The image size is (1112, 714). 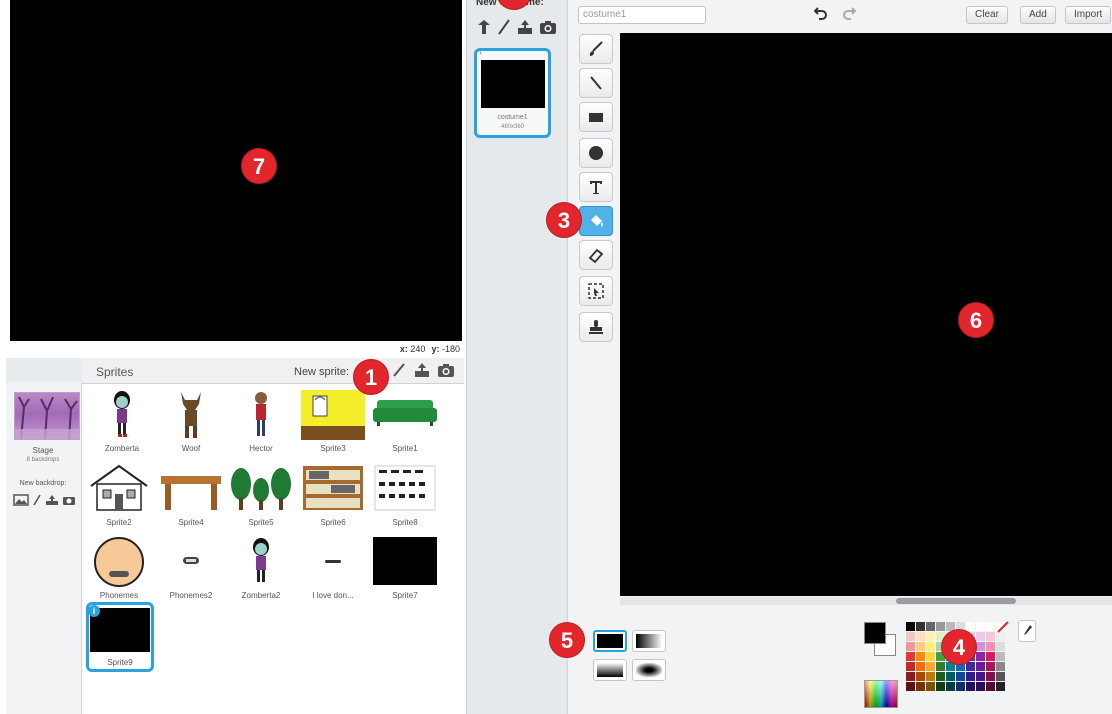 I want to click on primary-color-swatch, so click(x=875, y=633).